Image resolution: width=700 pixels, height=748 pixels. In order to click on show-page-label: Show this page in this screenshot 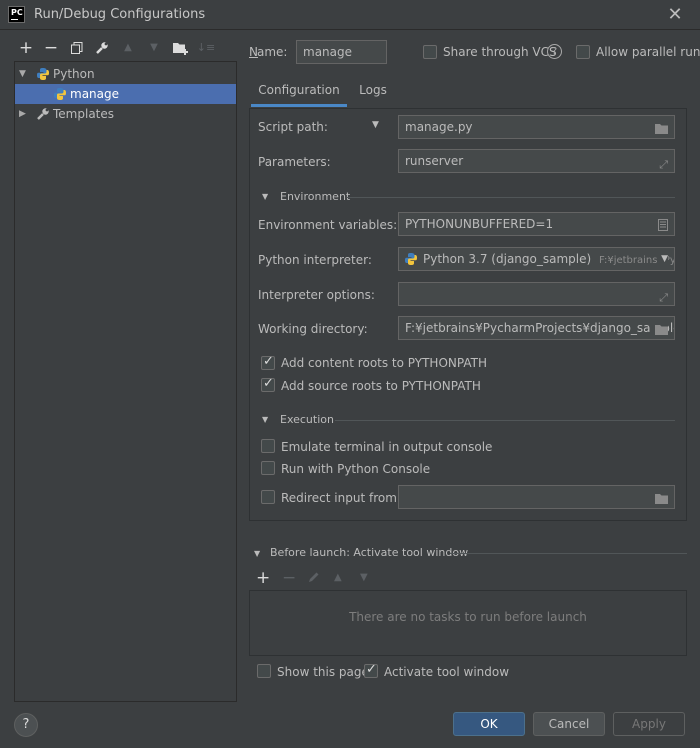, I will do `click(323, 672)`.